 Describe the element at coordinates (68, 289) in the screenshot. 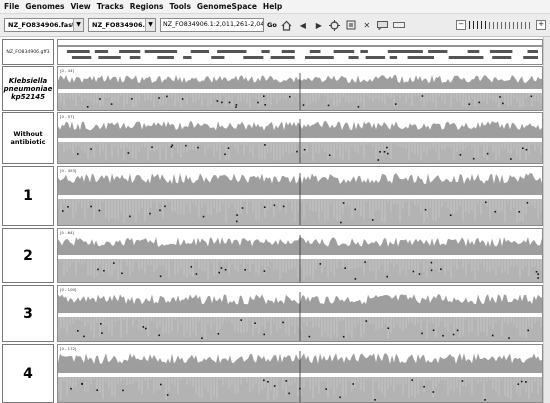

I see `coverage-range-label: [0 - 100]` at that location.